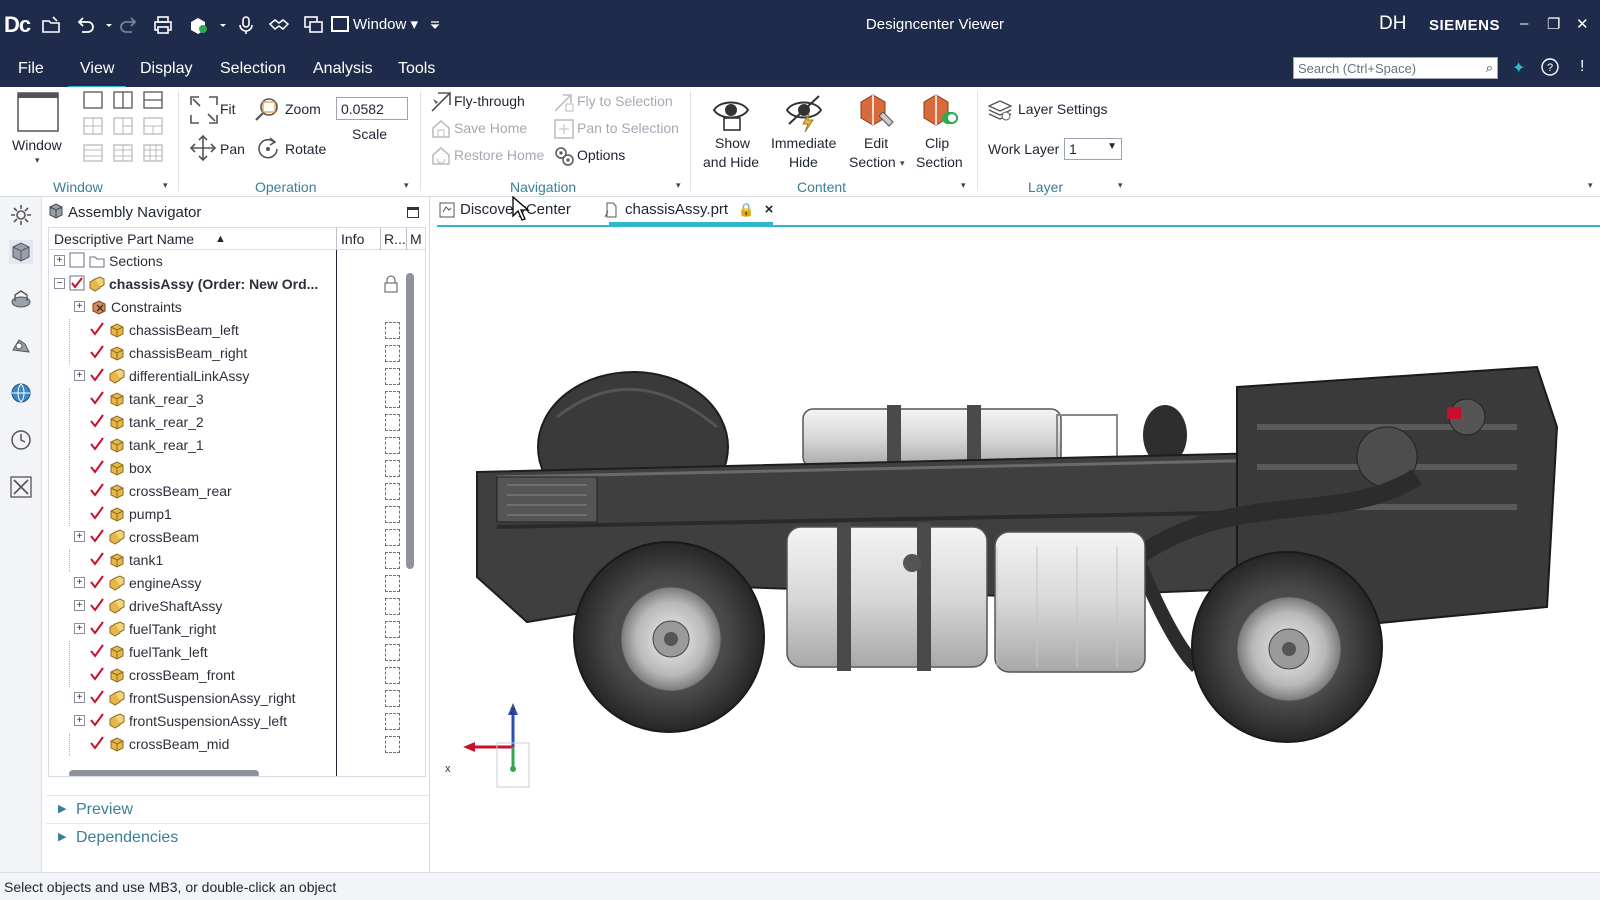 The width and height of the screenshot is (1600, 900). Describe the element at coordinates (1550, 69) in the screenshot. I see `help-icon: ?` at that location.